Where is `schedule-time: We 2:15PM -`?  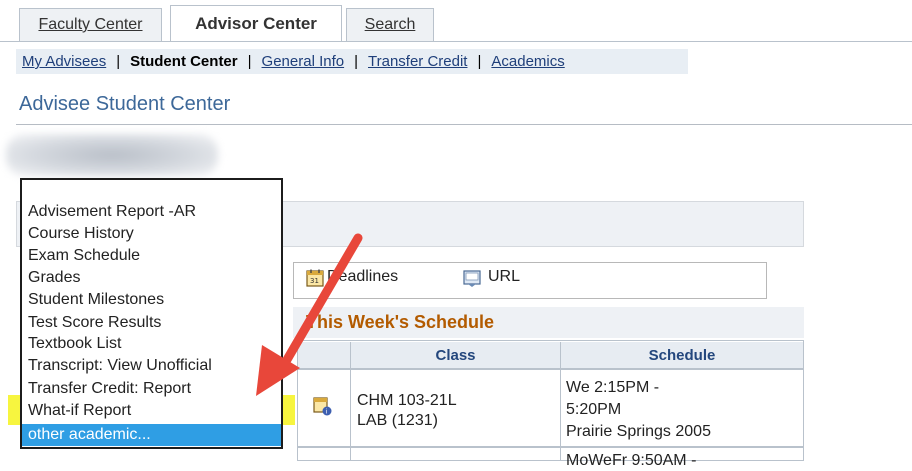
schedule-time: We 2:15PM - is located at coordinates (613, 387).